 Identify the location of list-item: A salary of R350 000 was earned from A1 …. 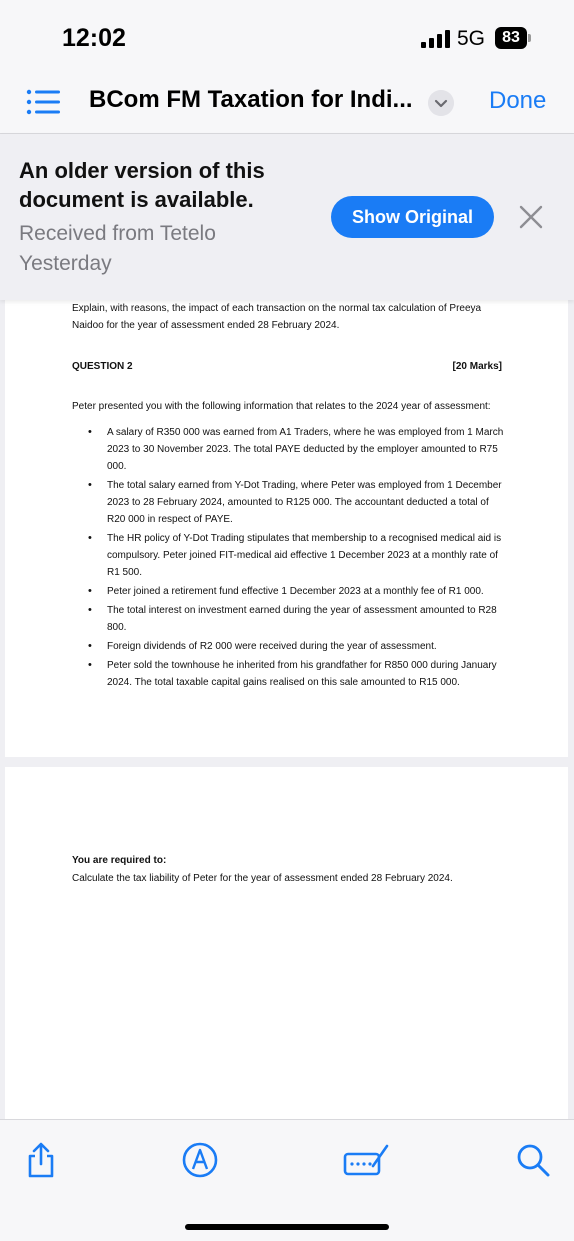
(298, 449).